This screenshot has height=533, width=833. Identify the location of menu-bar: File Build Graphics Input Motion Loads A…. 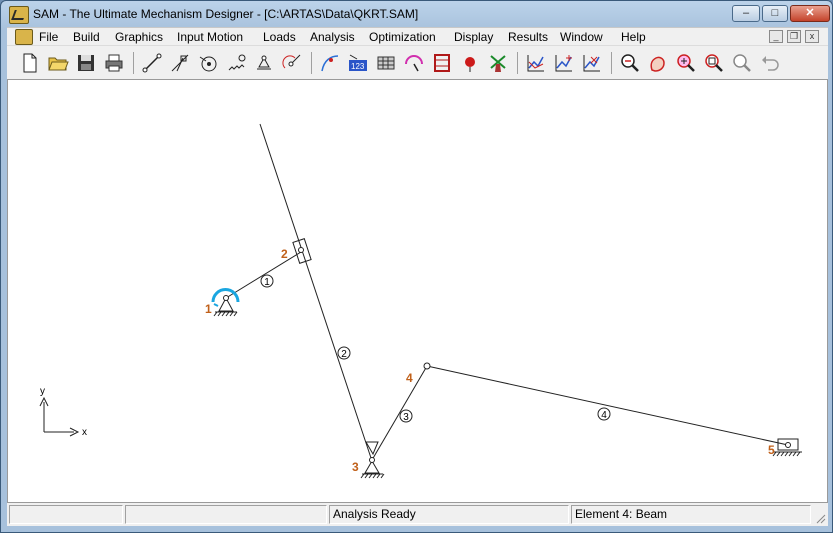
(417, 36).